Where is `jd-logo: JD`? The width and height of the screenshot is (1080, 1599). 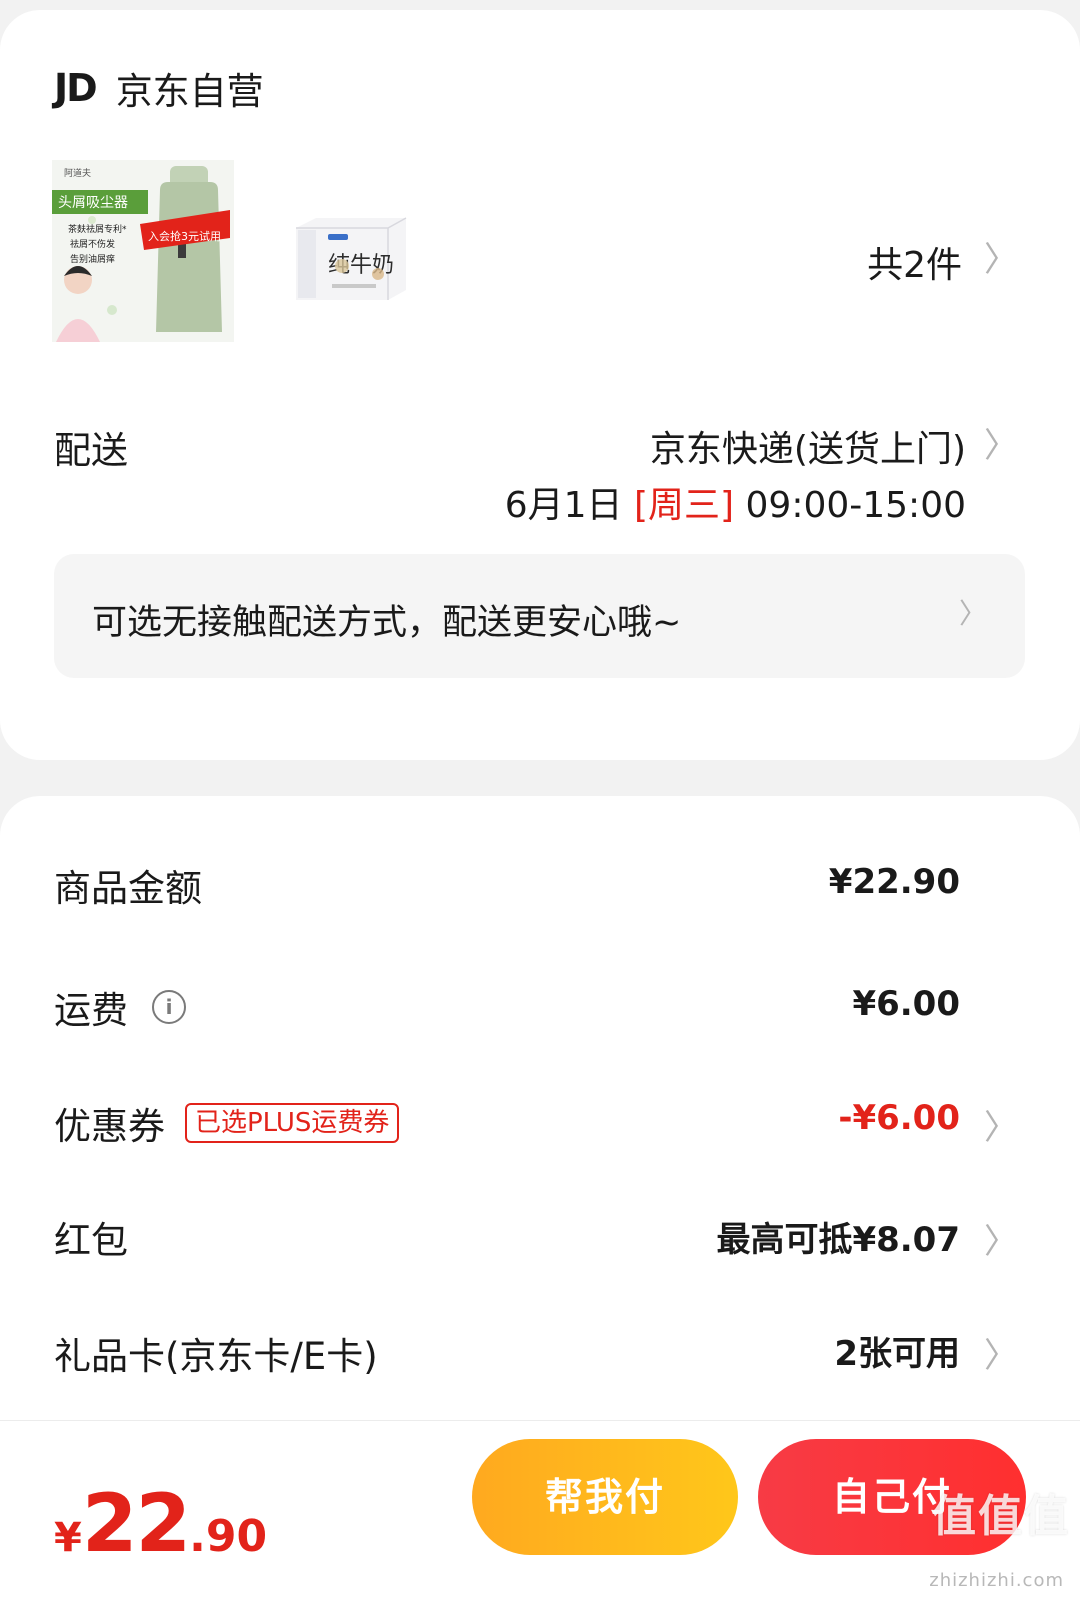
jd-logo: JD is located at coordinates (76, 88).